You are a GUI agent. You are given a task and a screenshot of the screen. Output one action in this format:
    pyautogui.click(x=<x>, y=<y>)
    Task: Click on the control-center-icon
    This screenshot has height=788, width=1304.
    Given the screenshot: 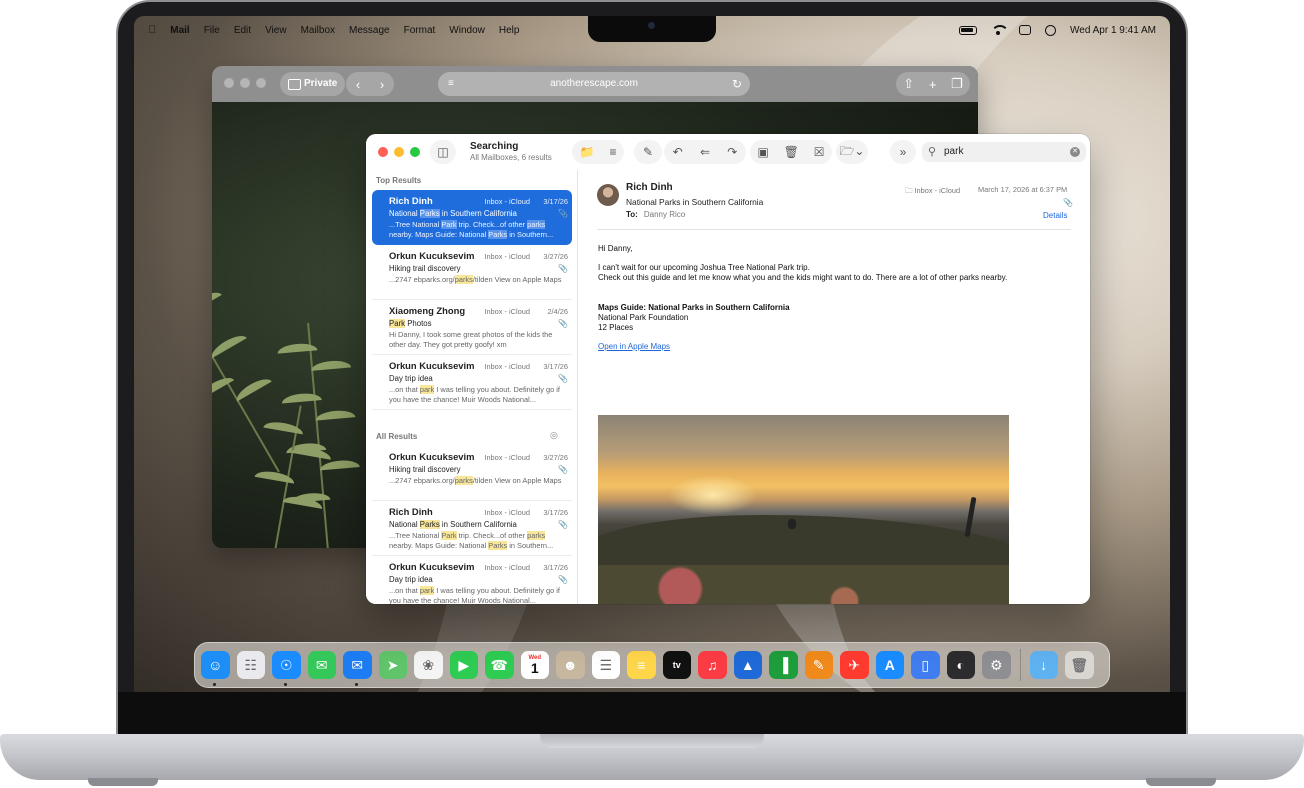 What is the action you would take?
    pyautogui.click(x=1025, y=30)
    